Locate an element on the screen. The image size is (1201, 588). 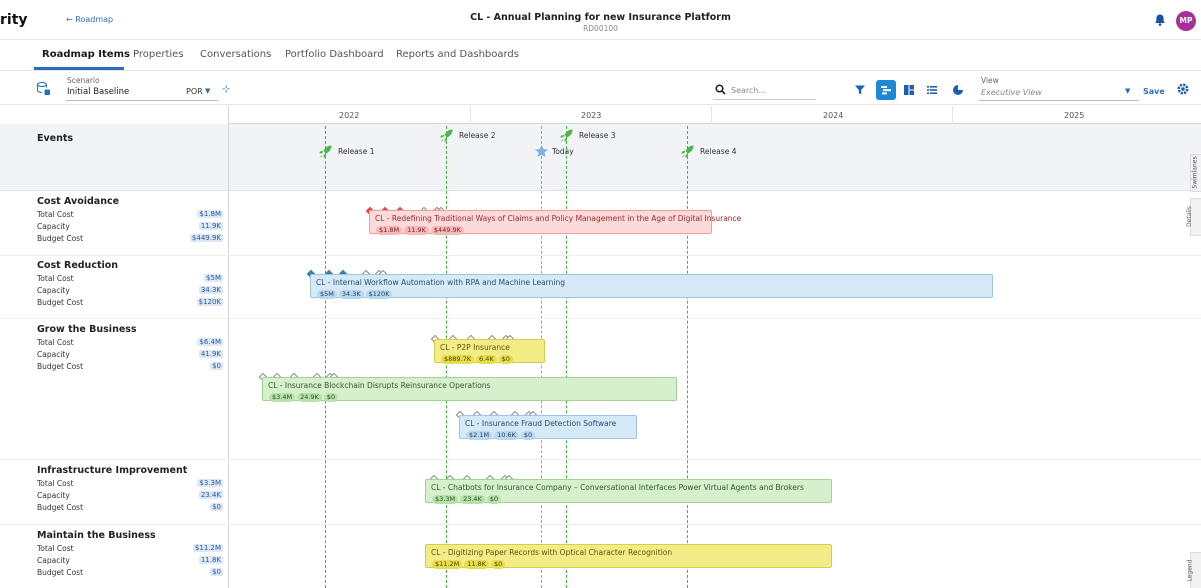
events-heading: Events is located at coordinates (55, 138).